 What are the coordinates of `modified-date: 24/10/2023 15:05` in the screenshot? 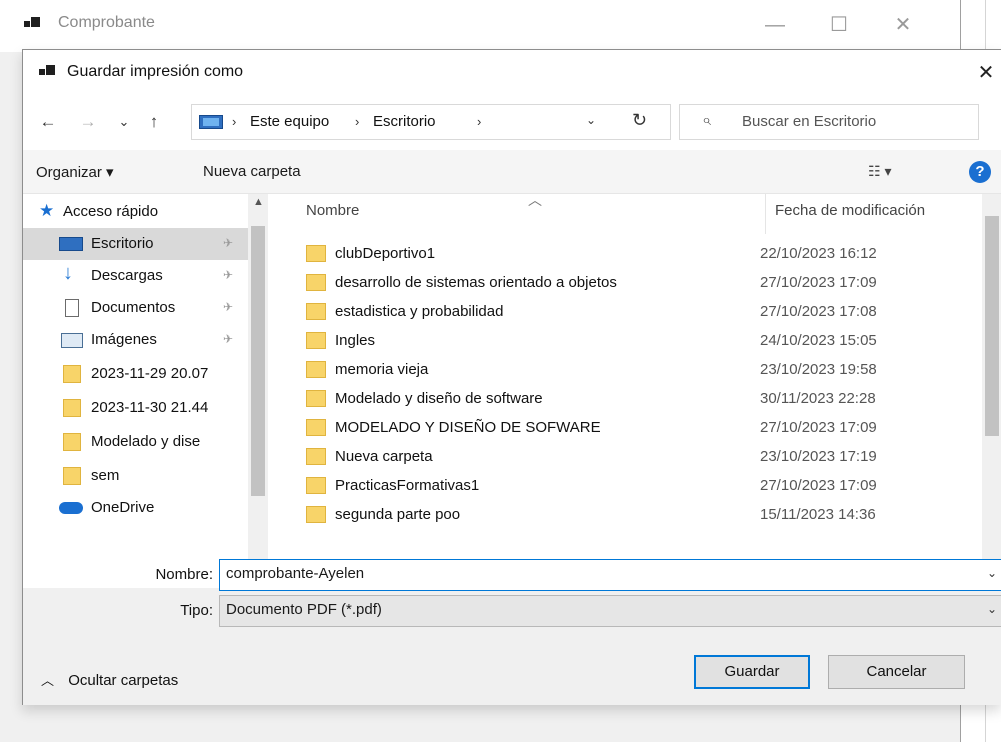 It's located at (818, 340).